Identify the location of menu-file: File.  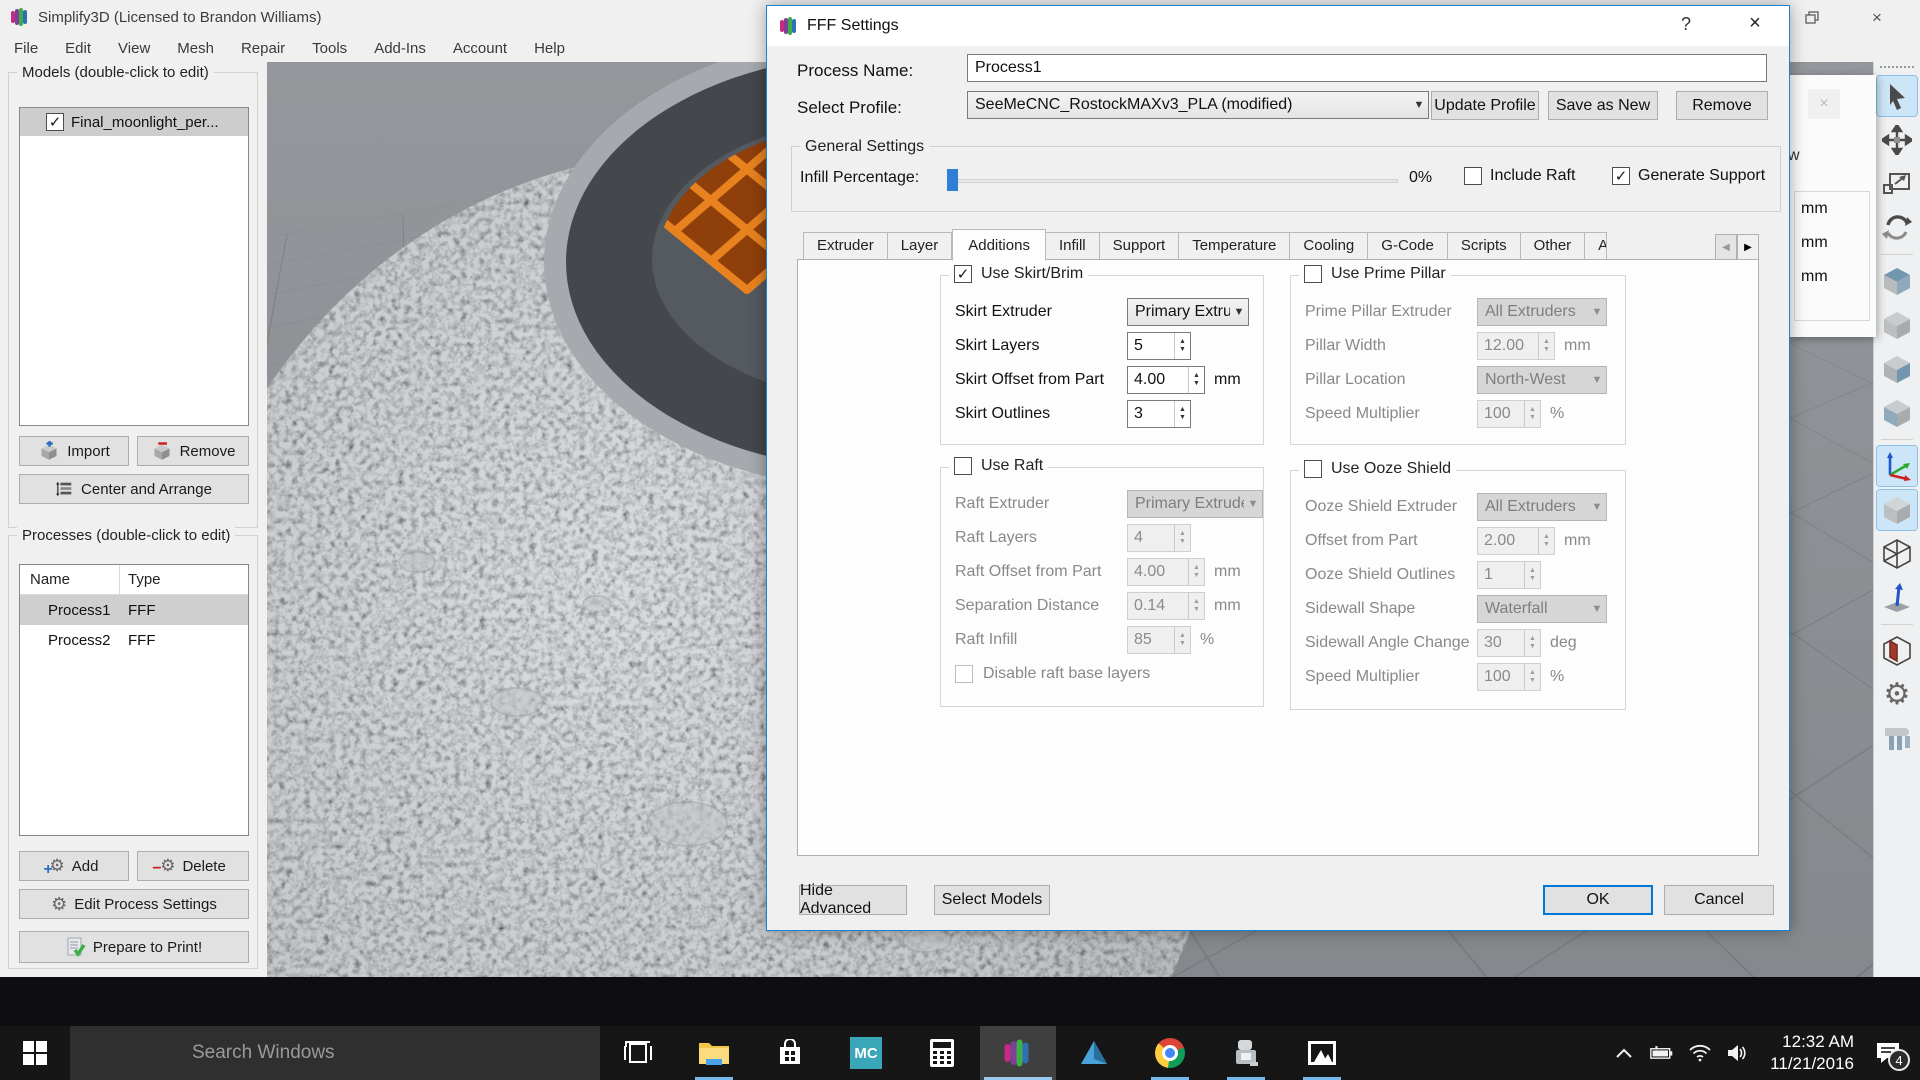
(26, 48).